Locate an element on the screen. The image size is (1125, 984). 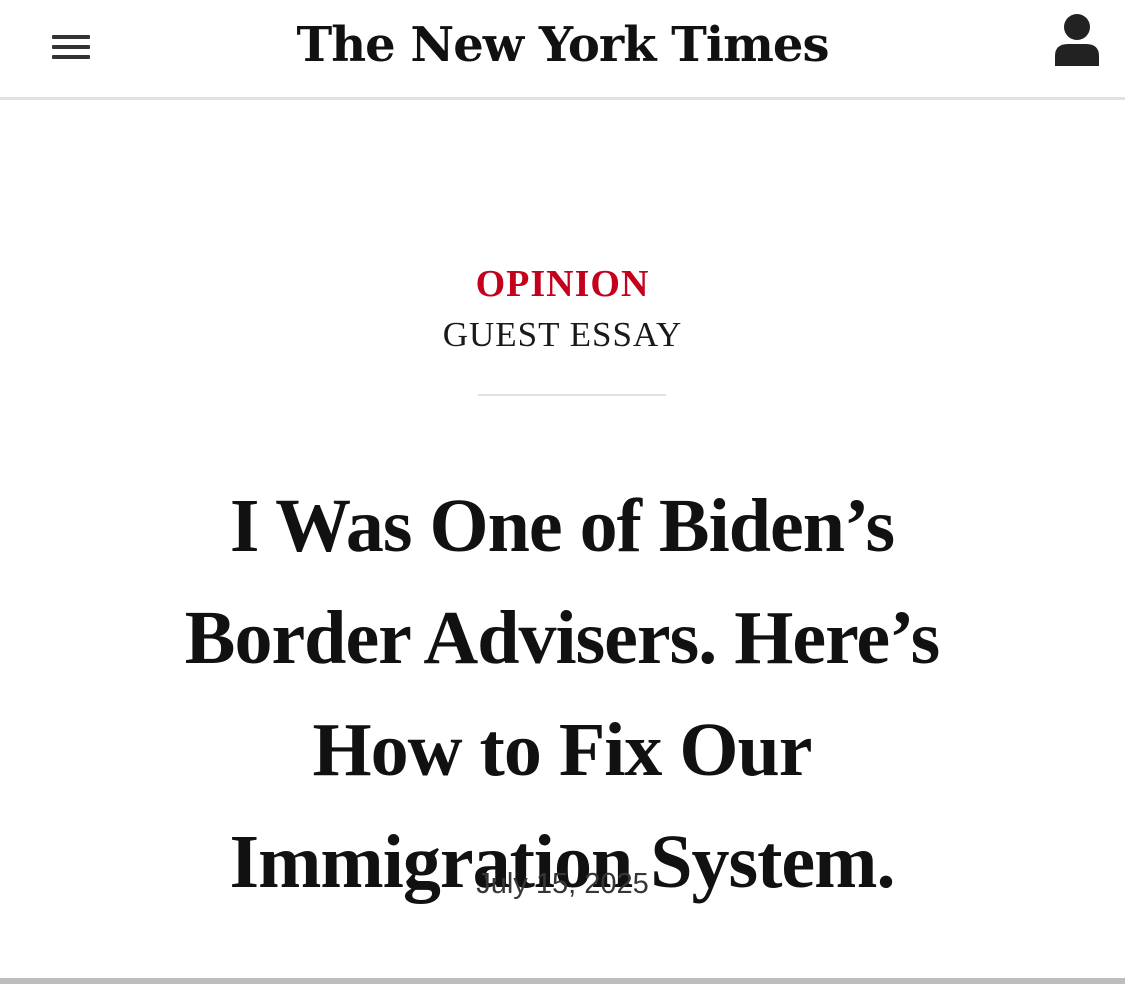
top-navigation-bar: The New York Times is located at coordinates (562, 50).